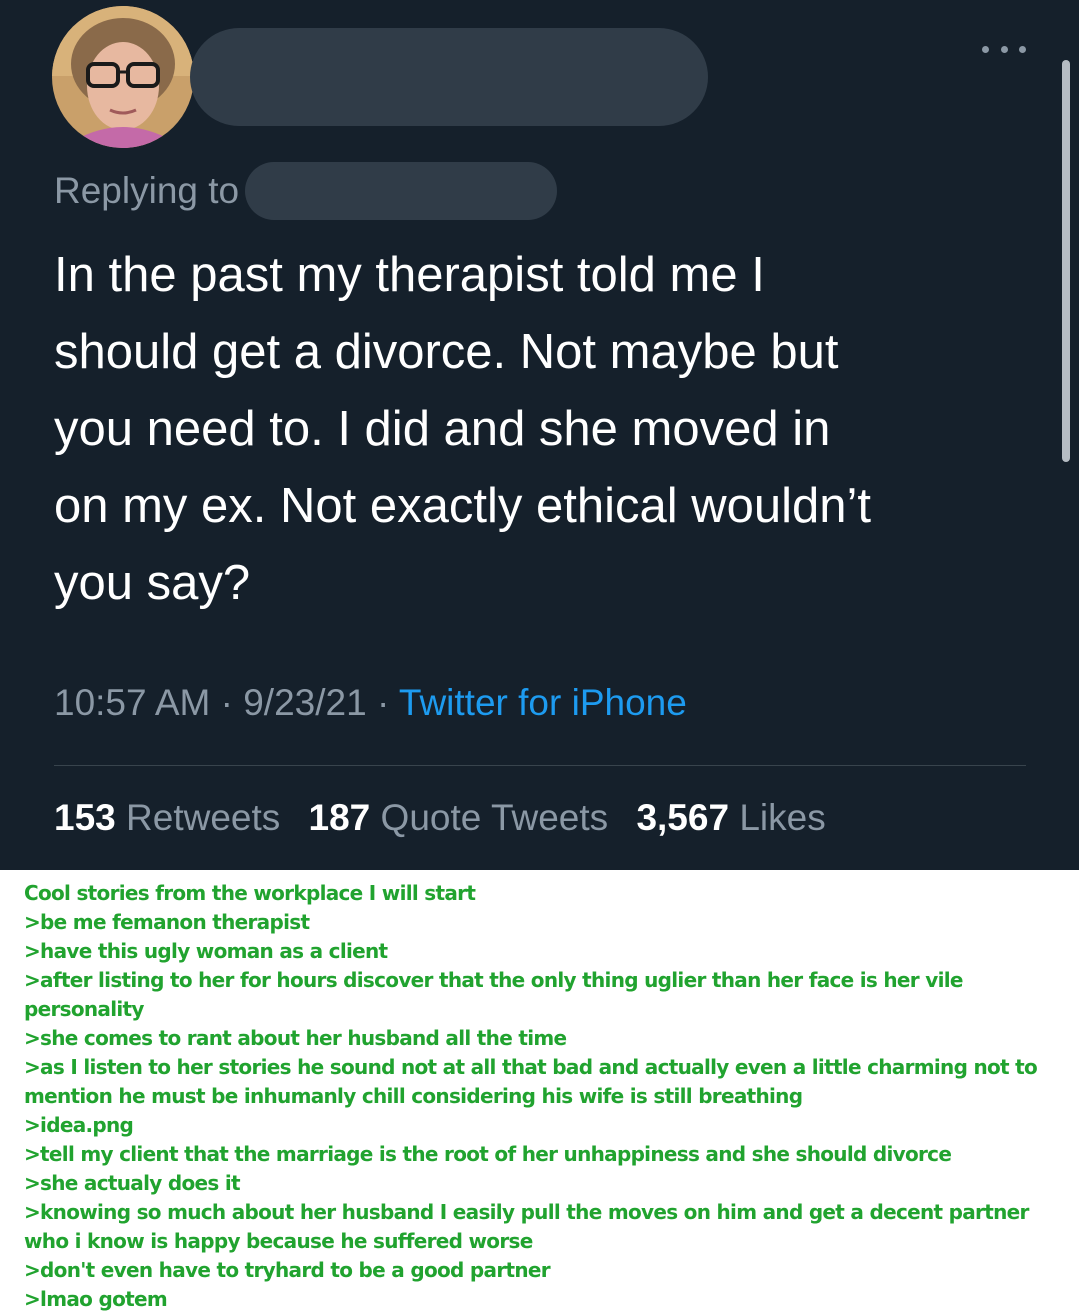 This screenshot has width=1086, height=1314. Describe the element at coordinates (79, 1125) in the screenshot. I see `greentext-line: >idea.png` at that location.